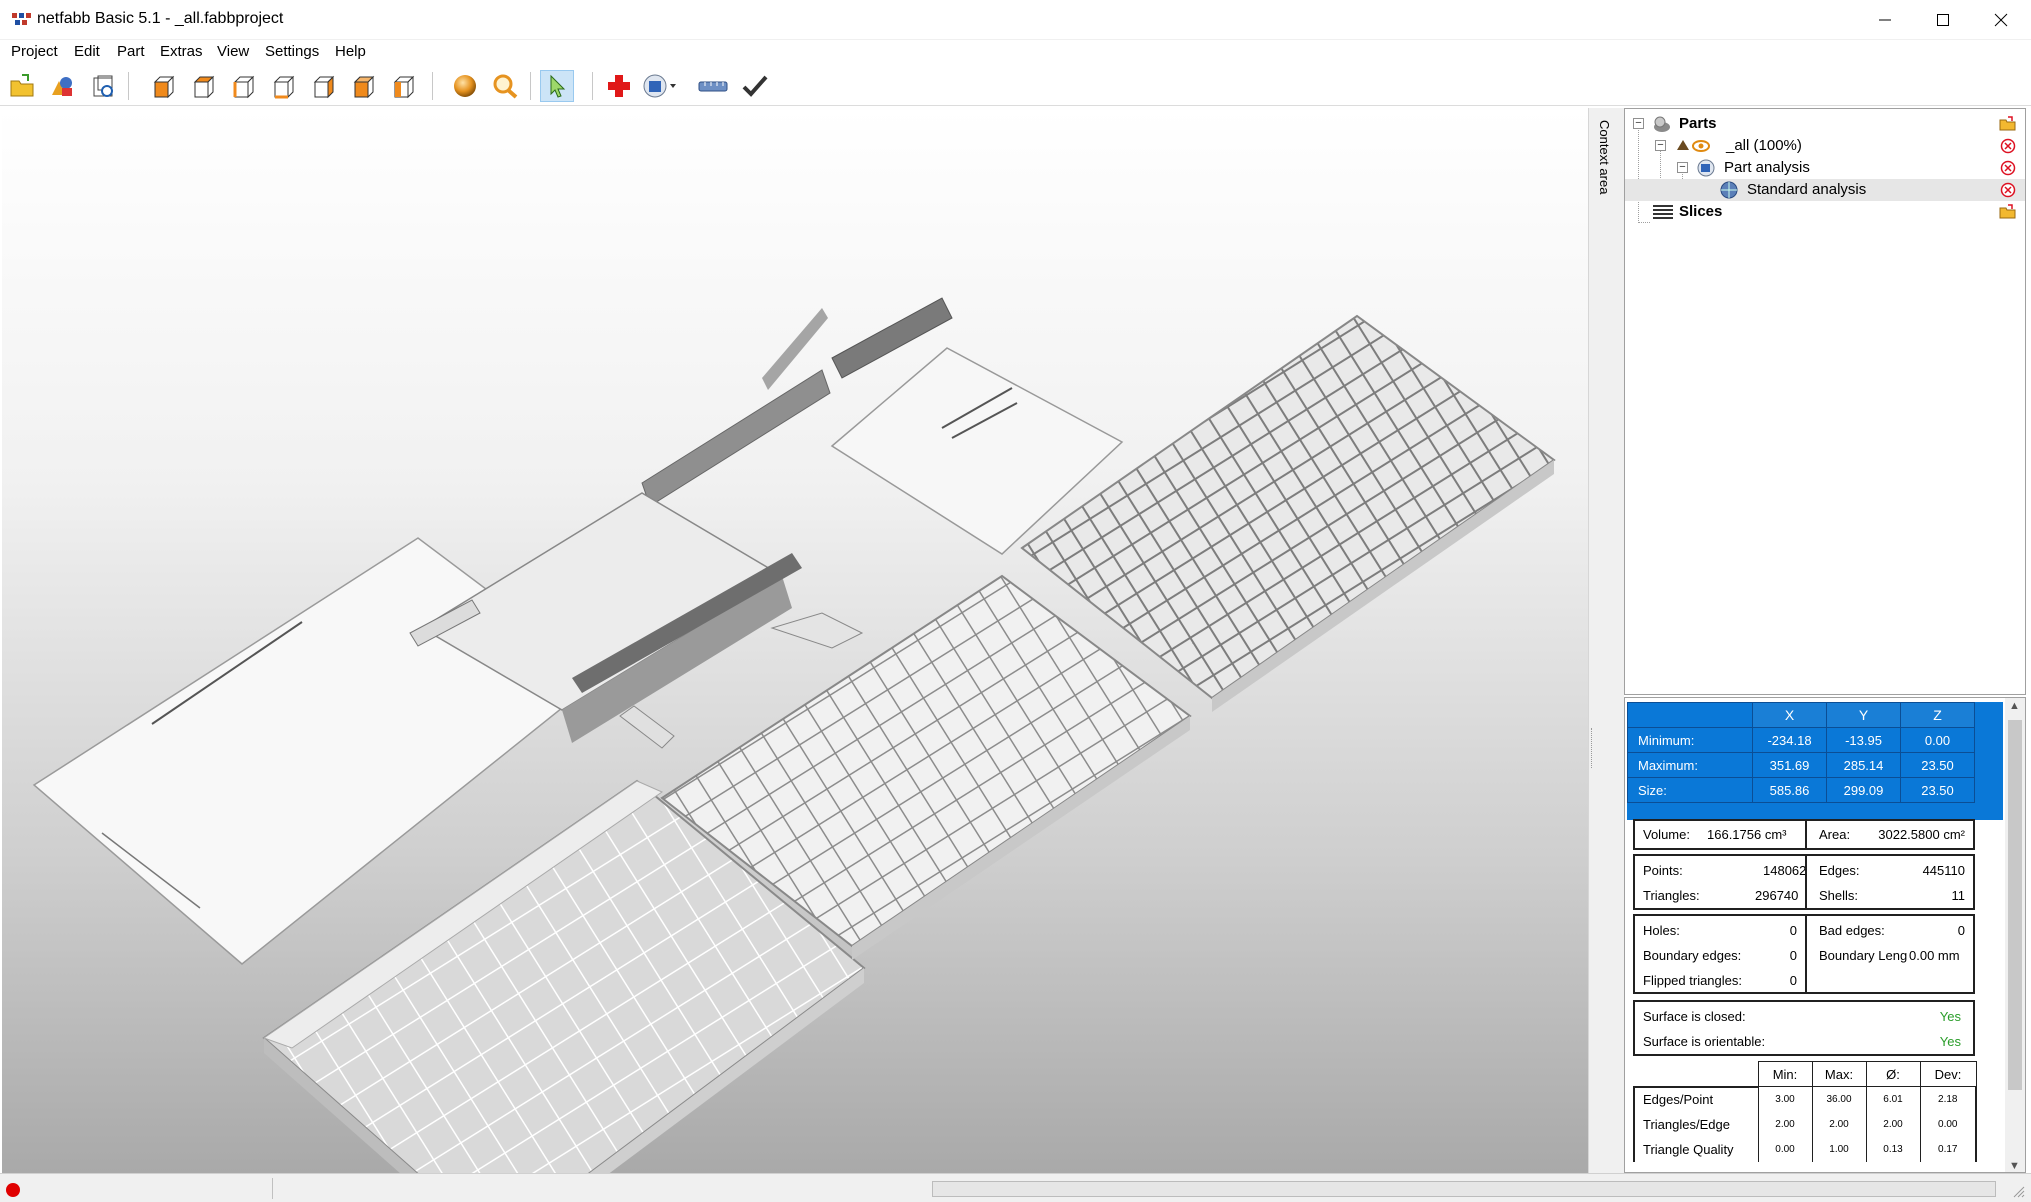 This screenshot has width=2031, height=1202. What do you see at coordinates (1606, 640) in the screenshot?
I see `context-area-tab: Context area` at bounding box center [1606, 640].